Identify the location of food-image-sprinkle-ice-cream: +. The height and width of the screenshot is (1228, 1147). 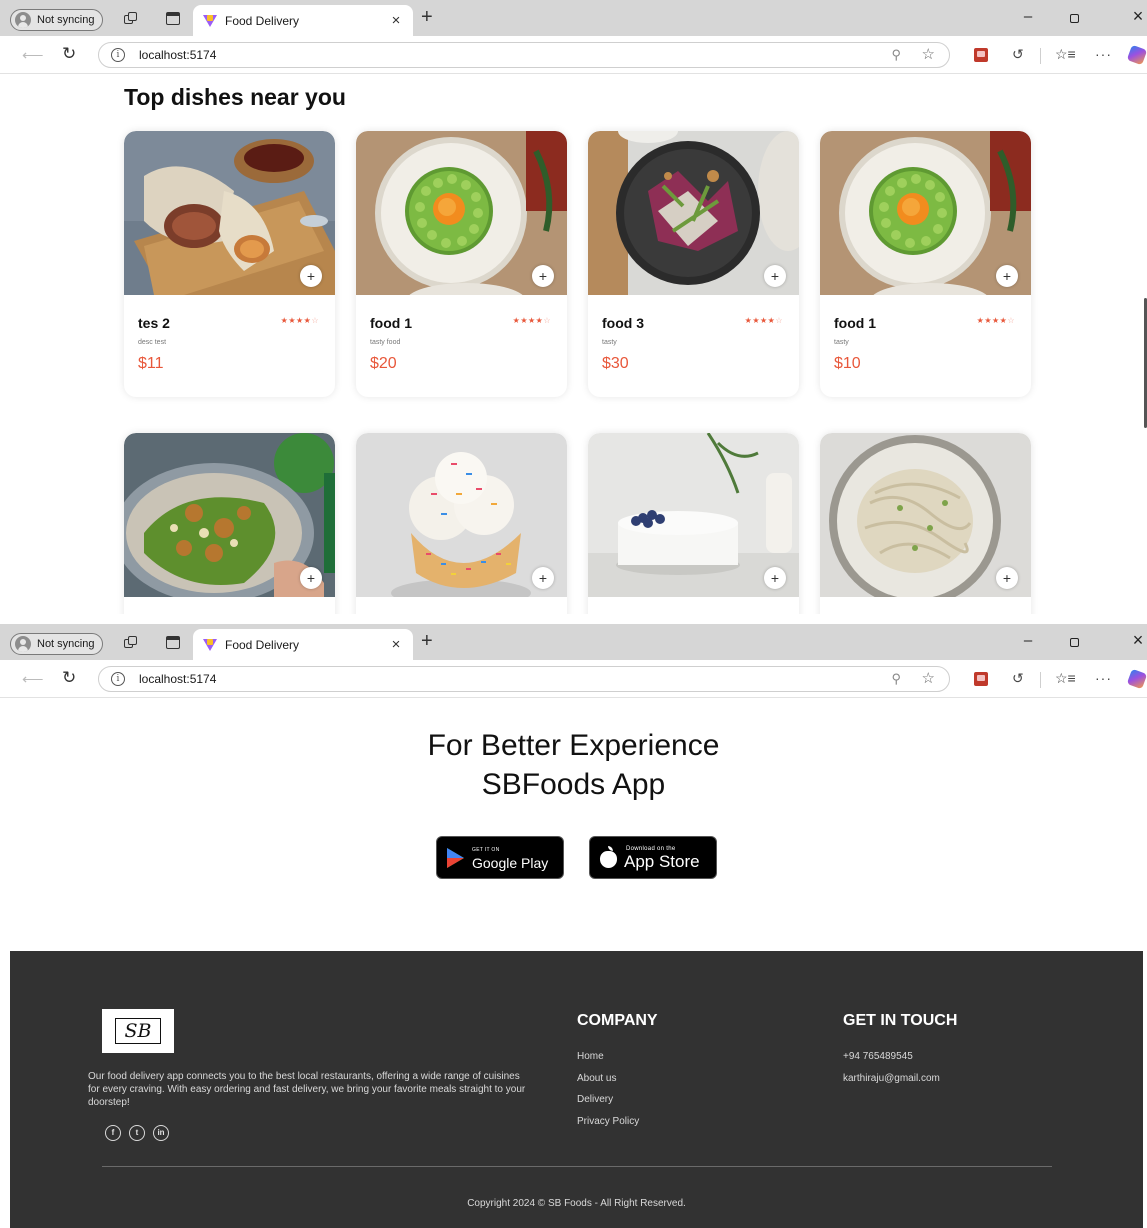
(461, 515).